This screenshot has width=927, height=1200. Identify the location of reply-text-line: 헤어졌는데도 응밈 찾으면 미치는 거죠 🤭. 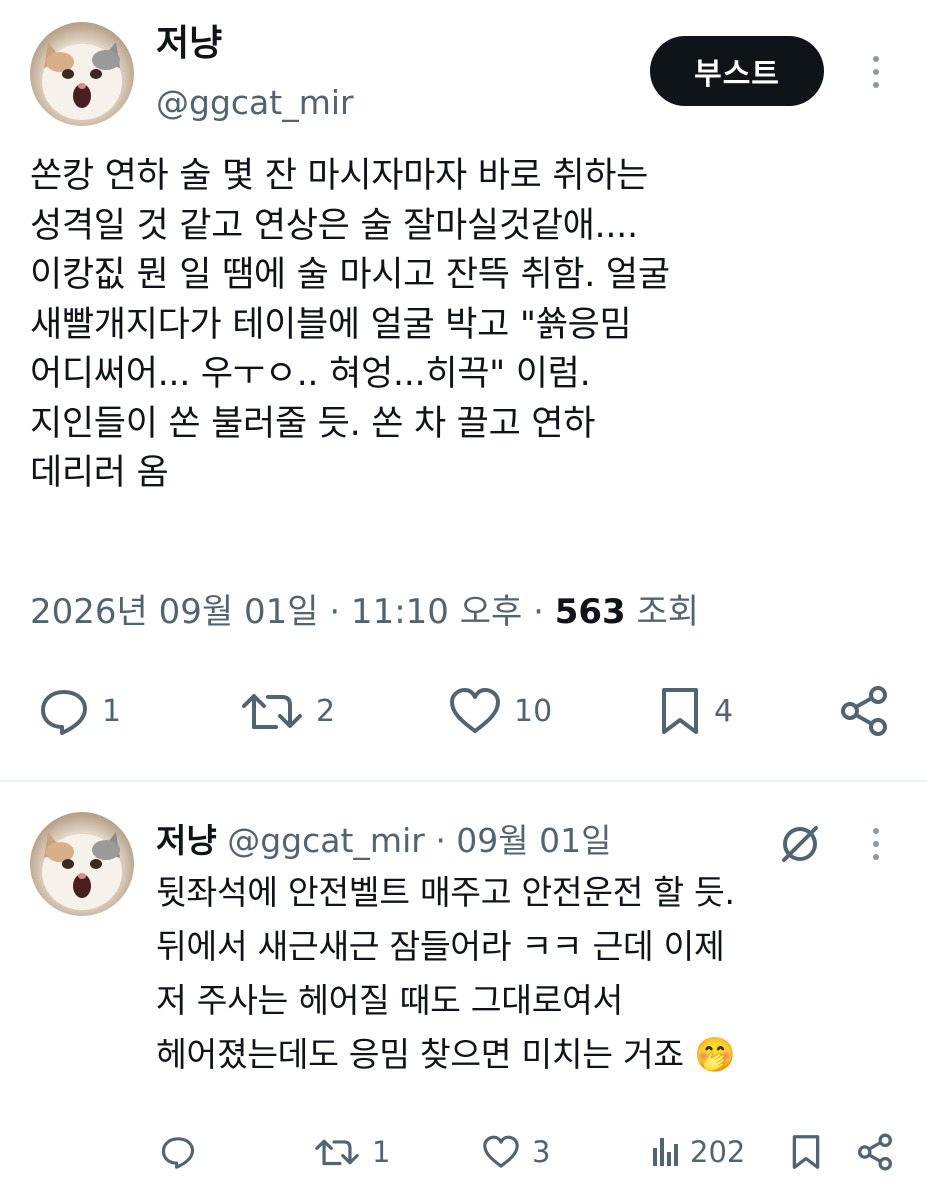
(536, 1055).